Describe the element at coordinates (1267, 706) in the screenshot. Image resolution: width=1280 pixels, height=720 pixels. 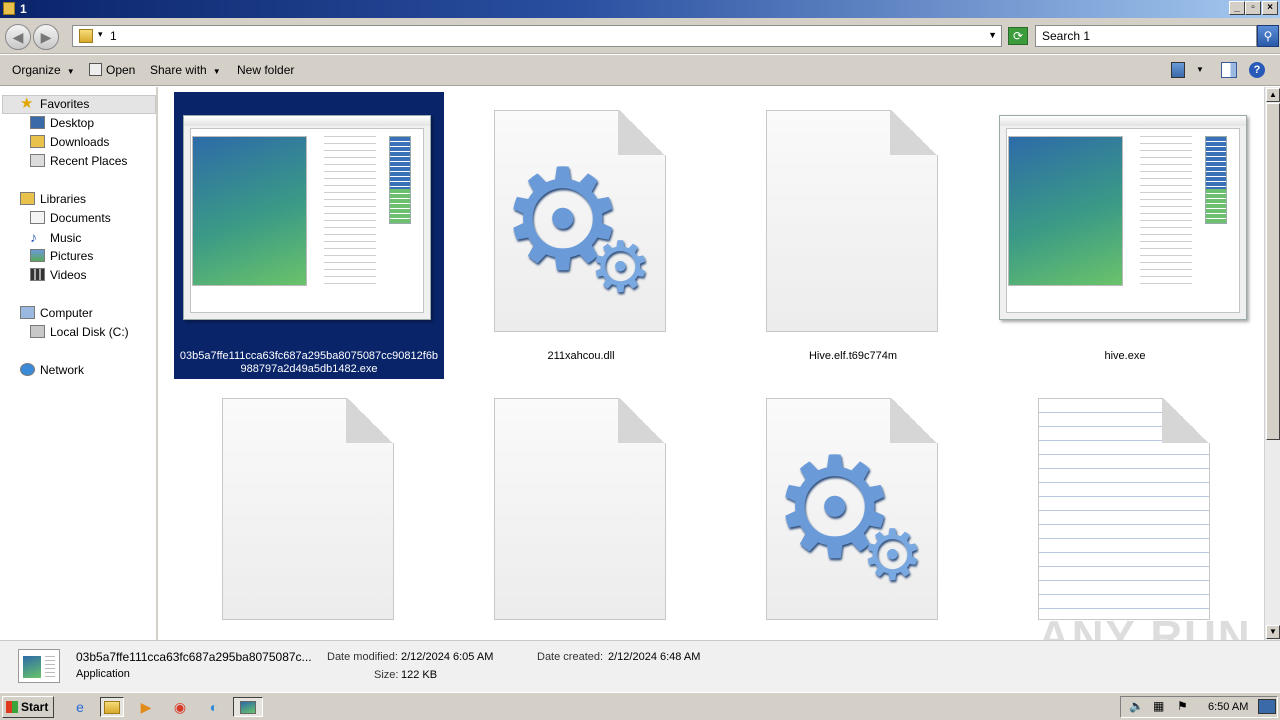
I see `show-desktop-icon` at that location.